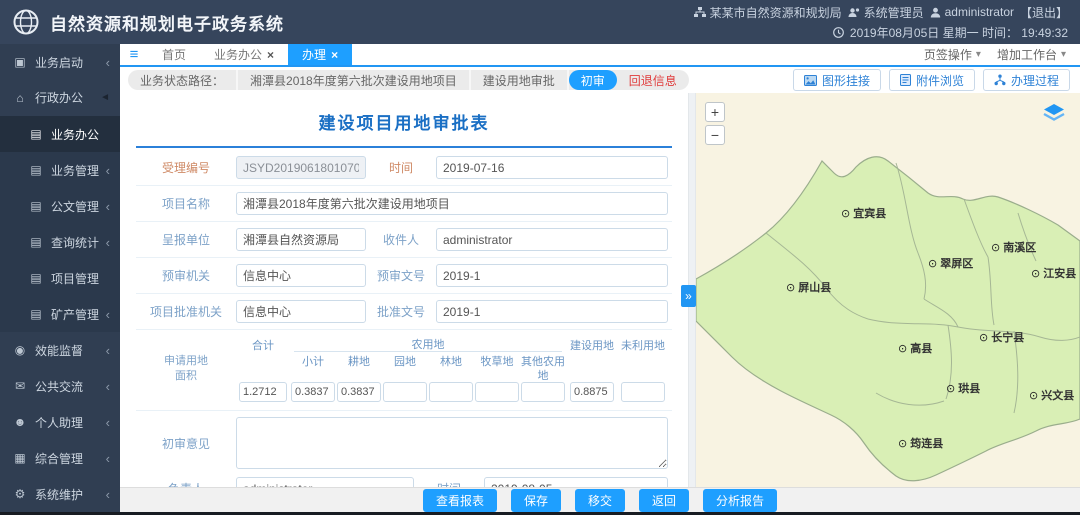 Image resolution: width=1080 pixels, height=515 pixels. I want to click on sidebar-item-biz-office: ▤ 业务办公, so click(60, 134).